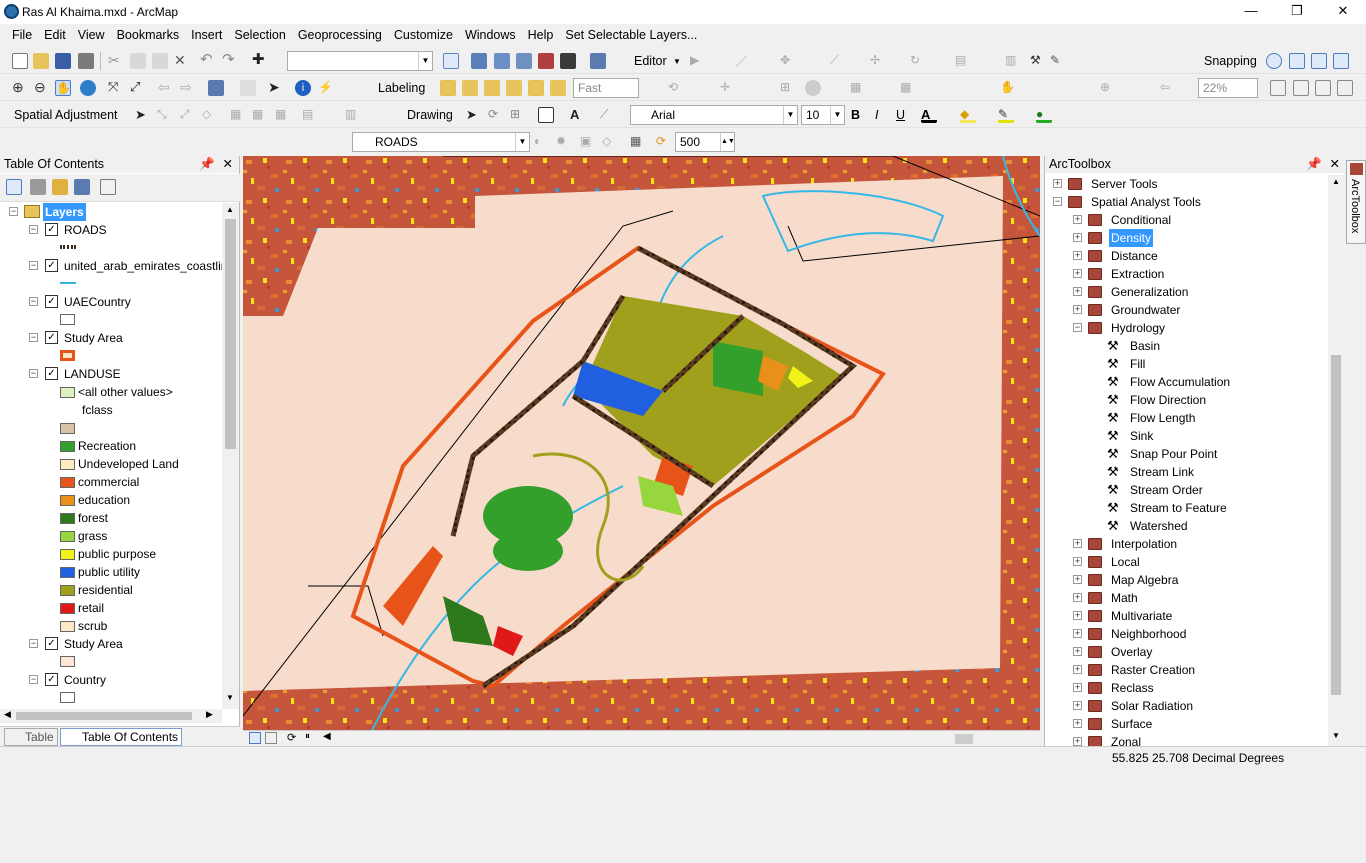 The height and width of the screenshot is (863, 1366). Describe the element at coordinates (1186, 274) in the screenshot. I see `toolbox-item: + Extraction` at that location.